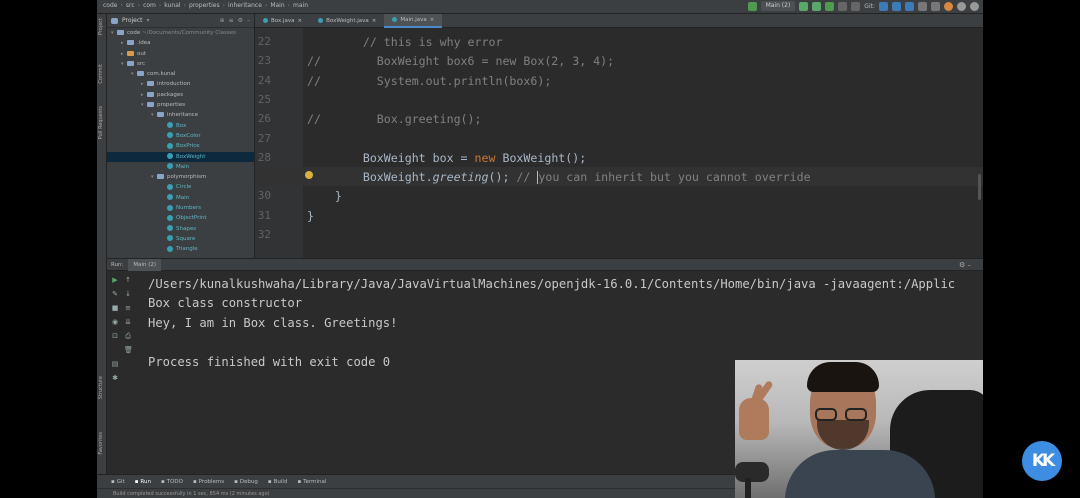 This screenshot has width=1080, height=498. Describe the element at coordinates (935, 6) in the screenshot. I see `rollback-icon` at that location.